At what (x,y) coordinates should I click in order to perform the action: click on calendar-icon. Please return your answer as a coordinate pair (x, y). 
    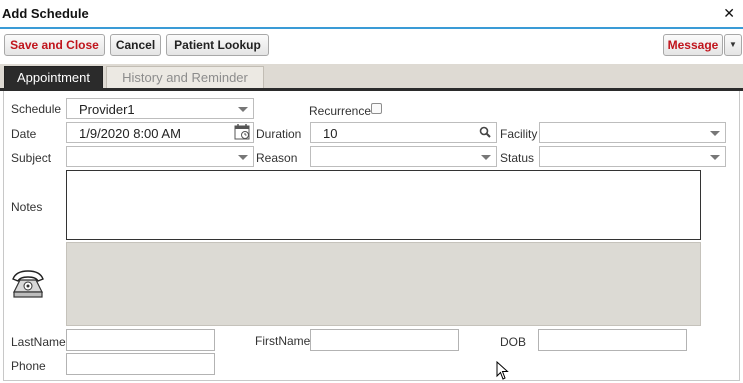
    Looking at the image, I should click on (242, 132).